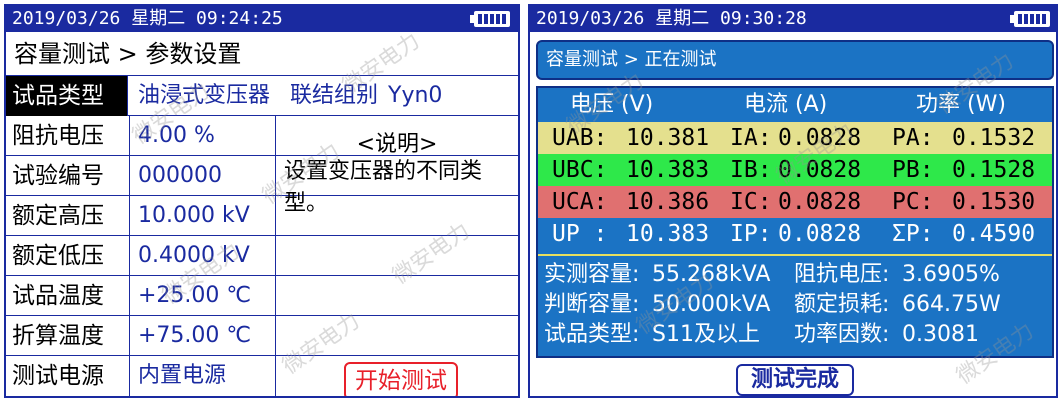 The width and height of the screenshot is (1062, 402). Describe the element at coordinates (203, 336) in the screenshot. I see `param-value: +75.00 ℃` at that location.